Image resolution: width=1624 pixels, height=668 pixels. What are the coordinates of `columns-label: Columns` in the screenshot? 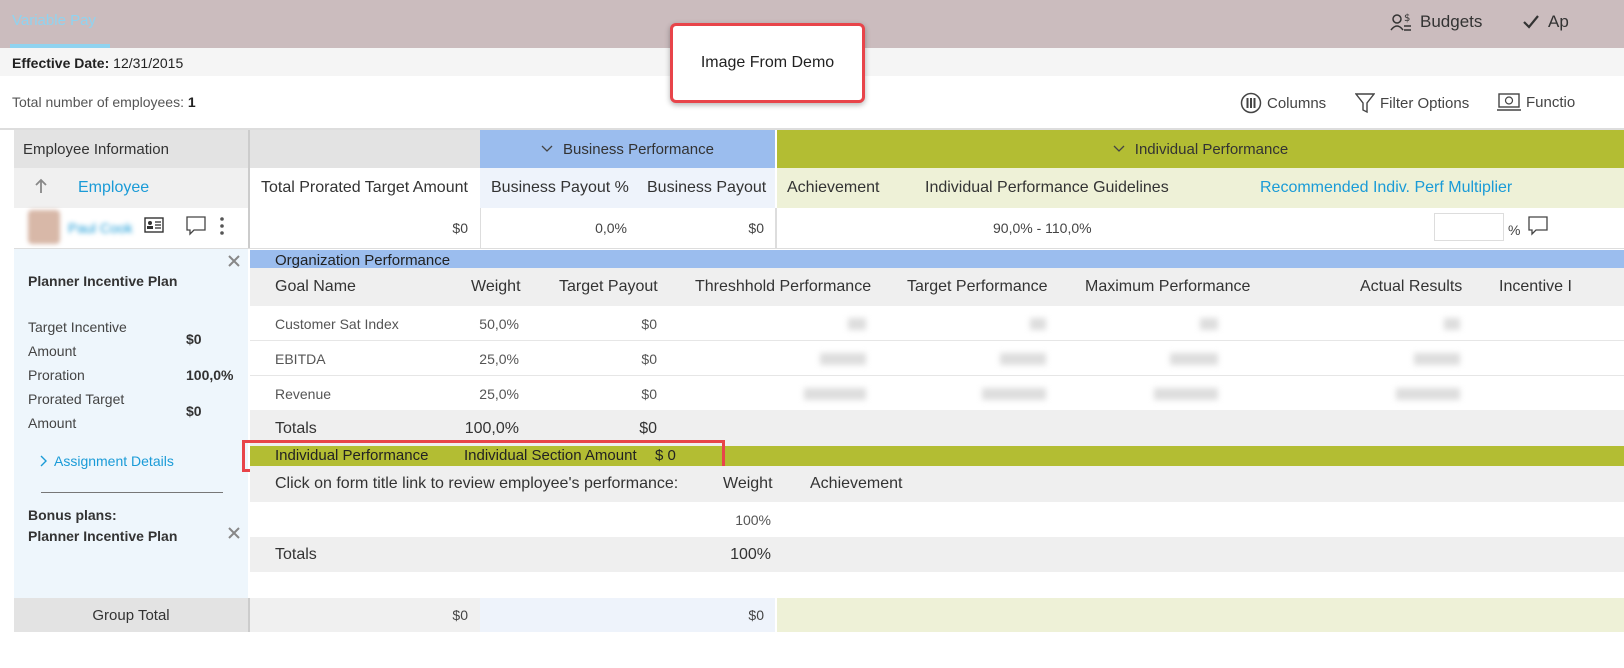 It's located at (1297, 103).